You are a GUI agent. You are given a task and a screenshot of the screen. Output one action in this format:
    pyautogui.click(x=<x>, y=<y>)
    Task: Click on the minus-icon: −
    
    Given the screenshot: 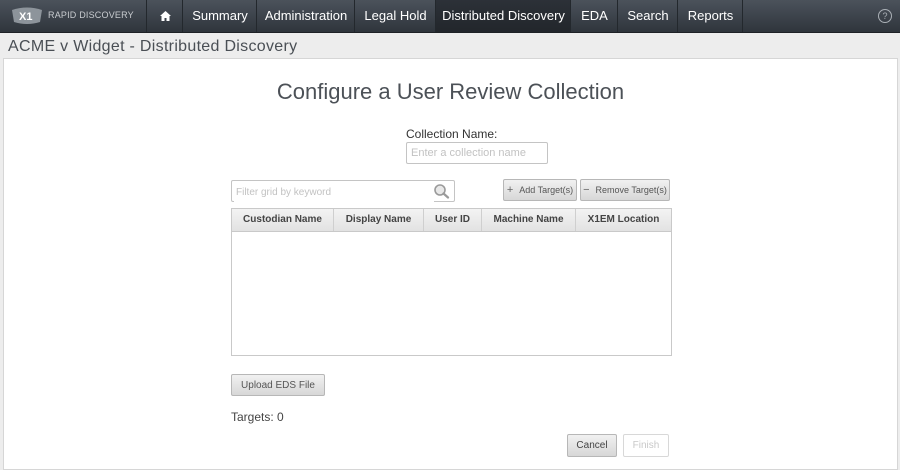 What is the action you would take?
    pyautogui.click(x=586, y=190)
    